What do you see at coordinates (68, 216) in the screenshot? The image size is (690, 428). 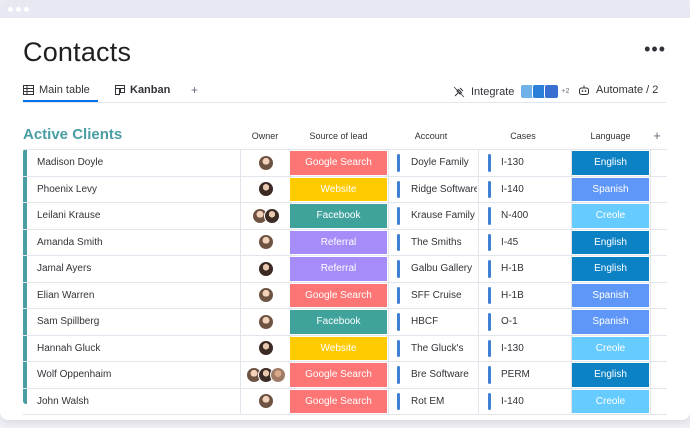 I see `contact-name: Leilani Krause` at bounding box center [68, 216].